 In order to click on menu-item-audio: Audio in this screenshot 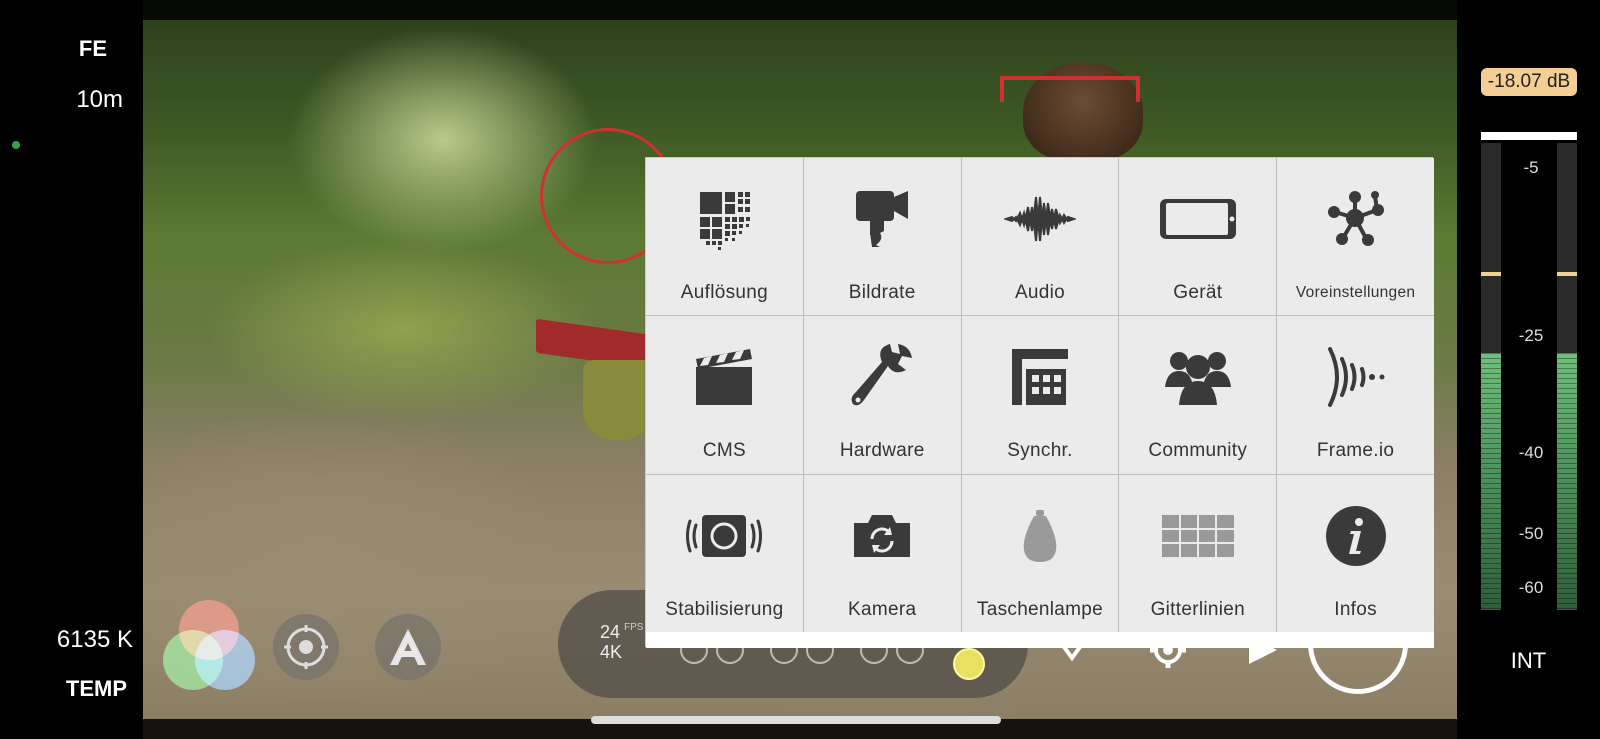, I will do `click(1040, 237)`.